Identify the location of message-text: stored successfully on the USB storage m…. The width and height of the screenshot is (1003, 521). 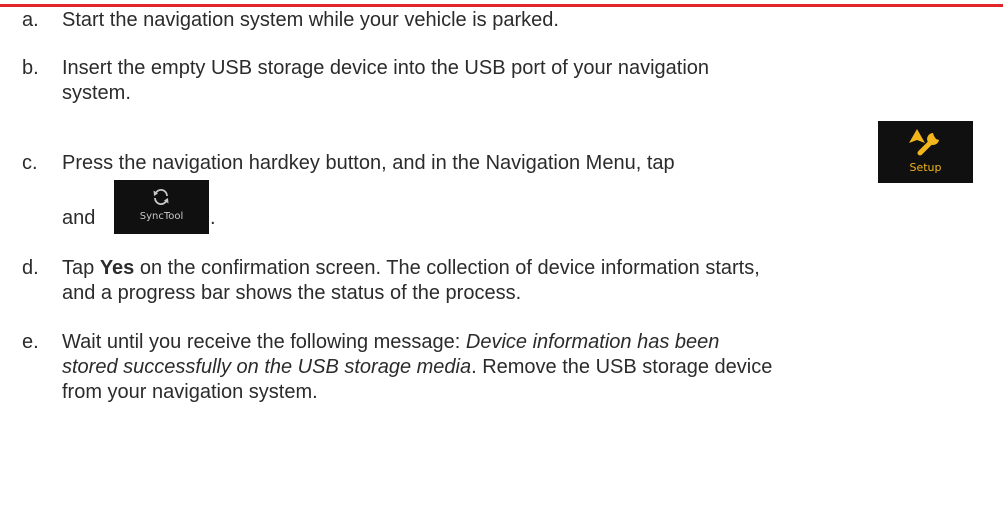
(267, 367).